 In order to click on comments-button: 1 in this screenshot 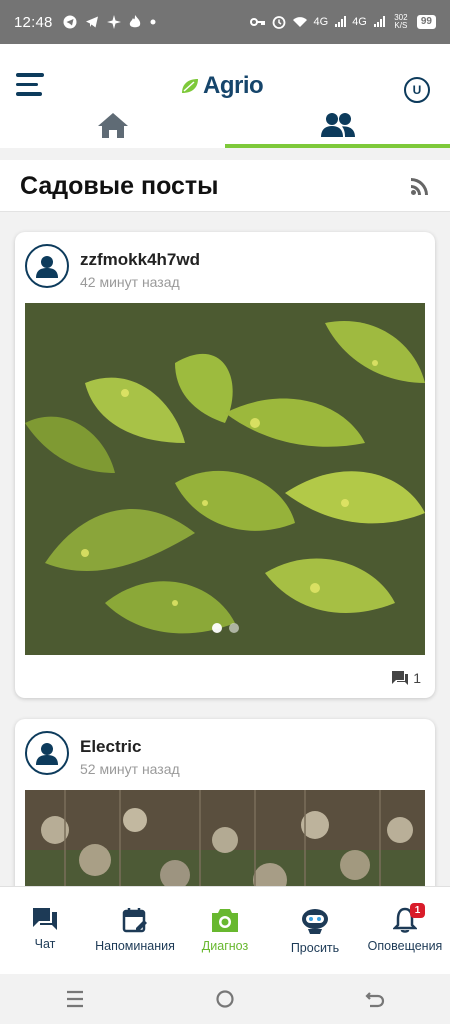, I will do `click(406, 678)`.